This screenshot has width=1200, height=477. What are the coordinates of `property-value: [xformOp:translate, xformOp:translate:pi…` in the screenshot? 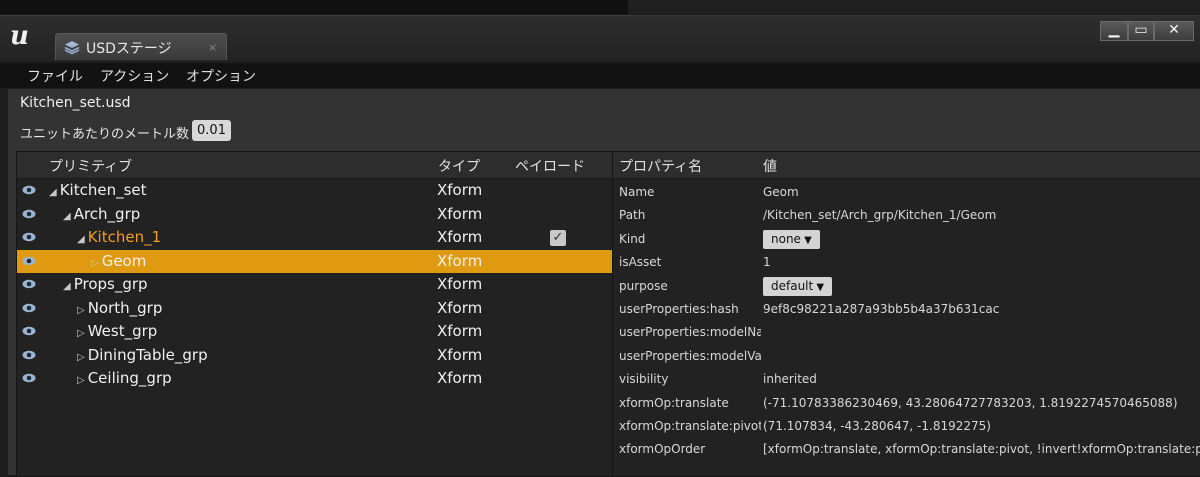 It's located at (981, 449).